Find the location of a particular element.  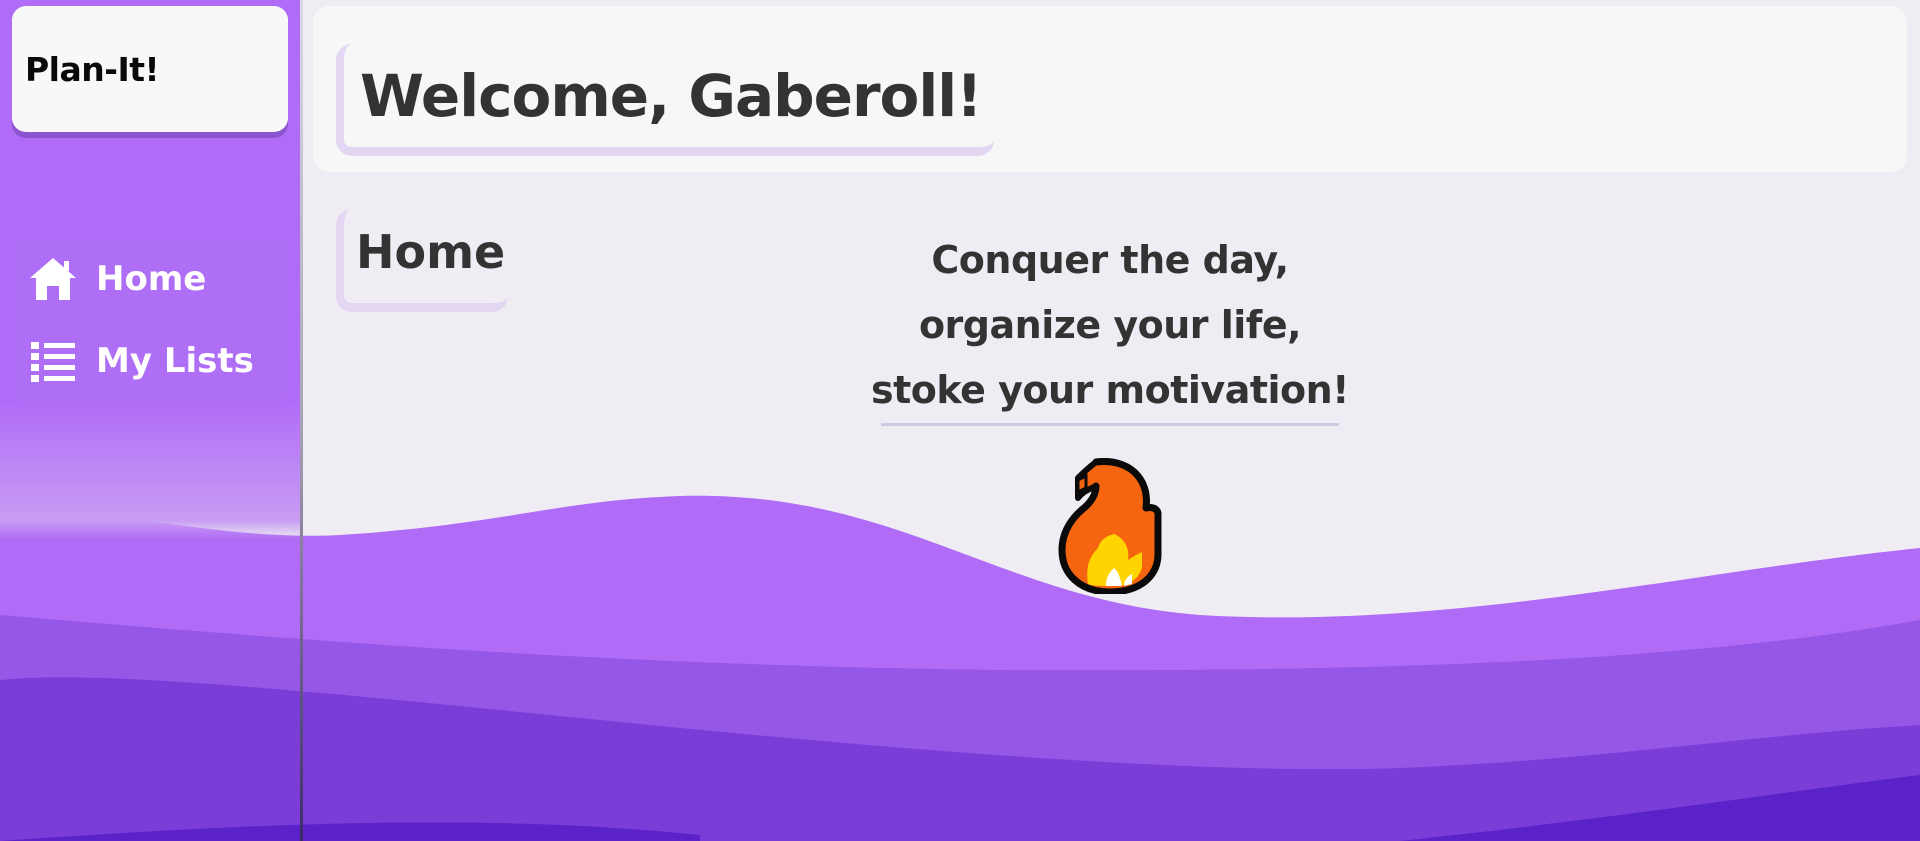

tagline-line-1: Conquer the day, is located at coordinates (1110, 260).